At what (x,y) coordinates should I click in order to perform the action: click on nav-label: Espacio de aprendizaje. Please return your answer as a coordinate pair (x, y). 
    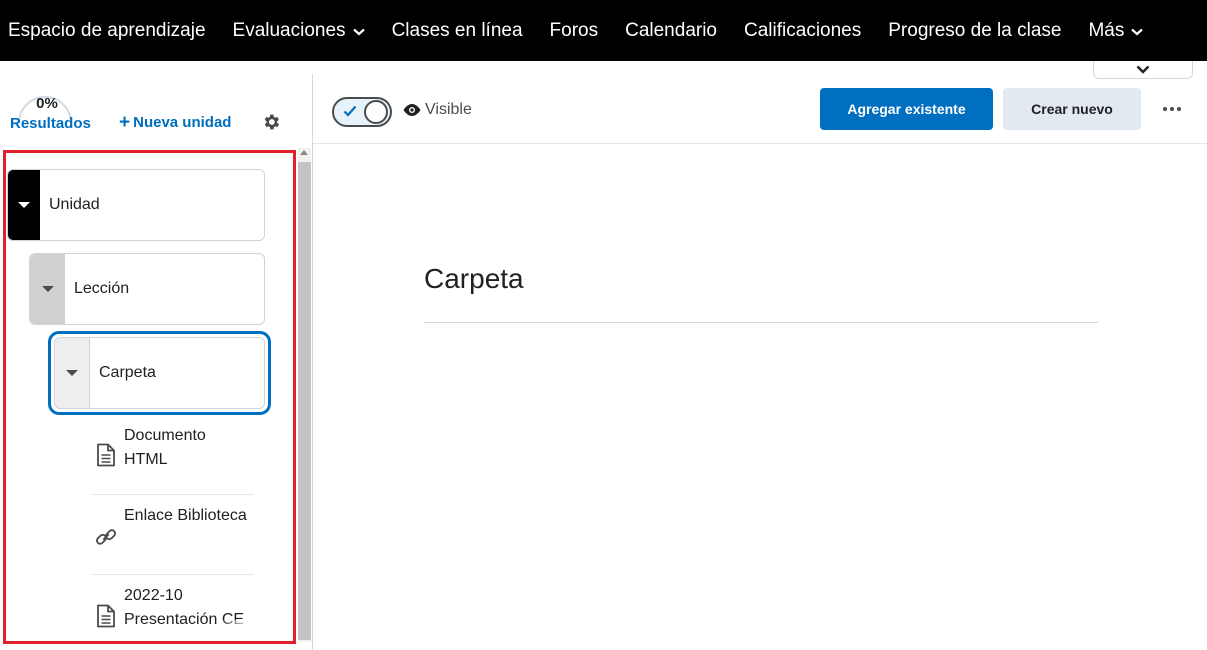
    Looking at the image, I should click on (107, 30).